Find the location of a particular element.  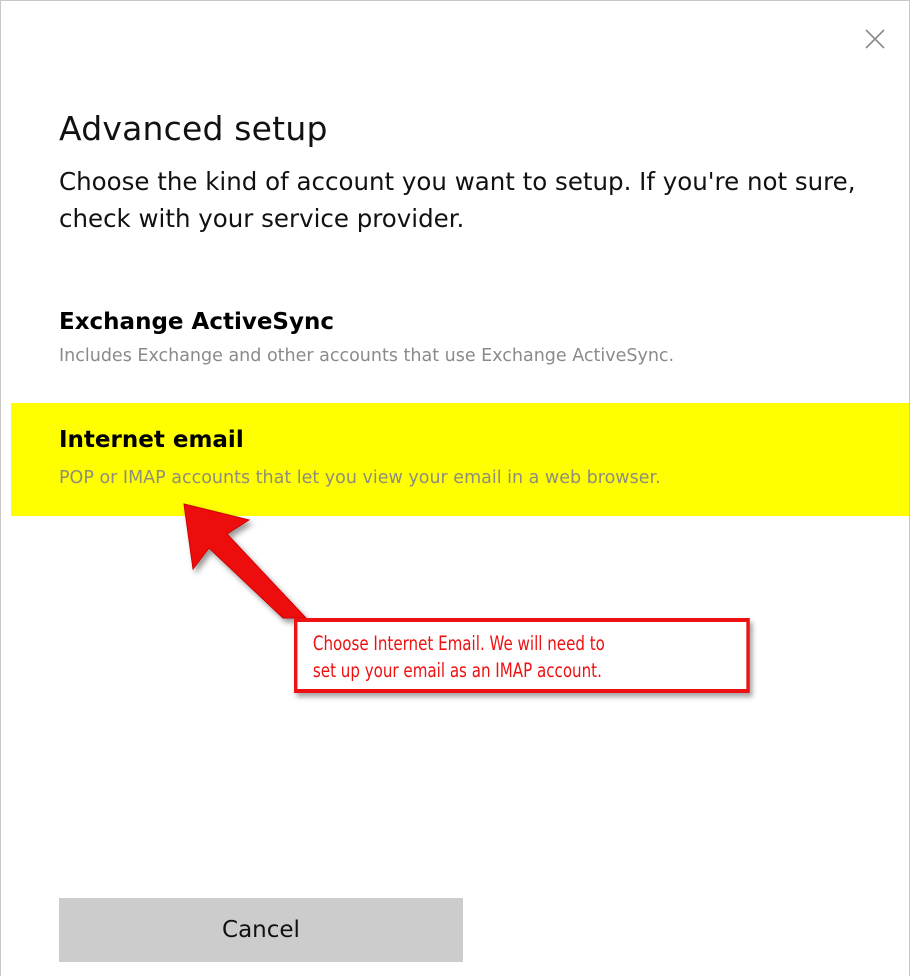

close-button is located at coordinates (875, 39).